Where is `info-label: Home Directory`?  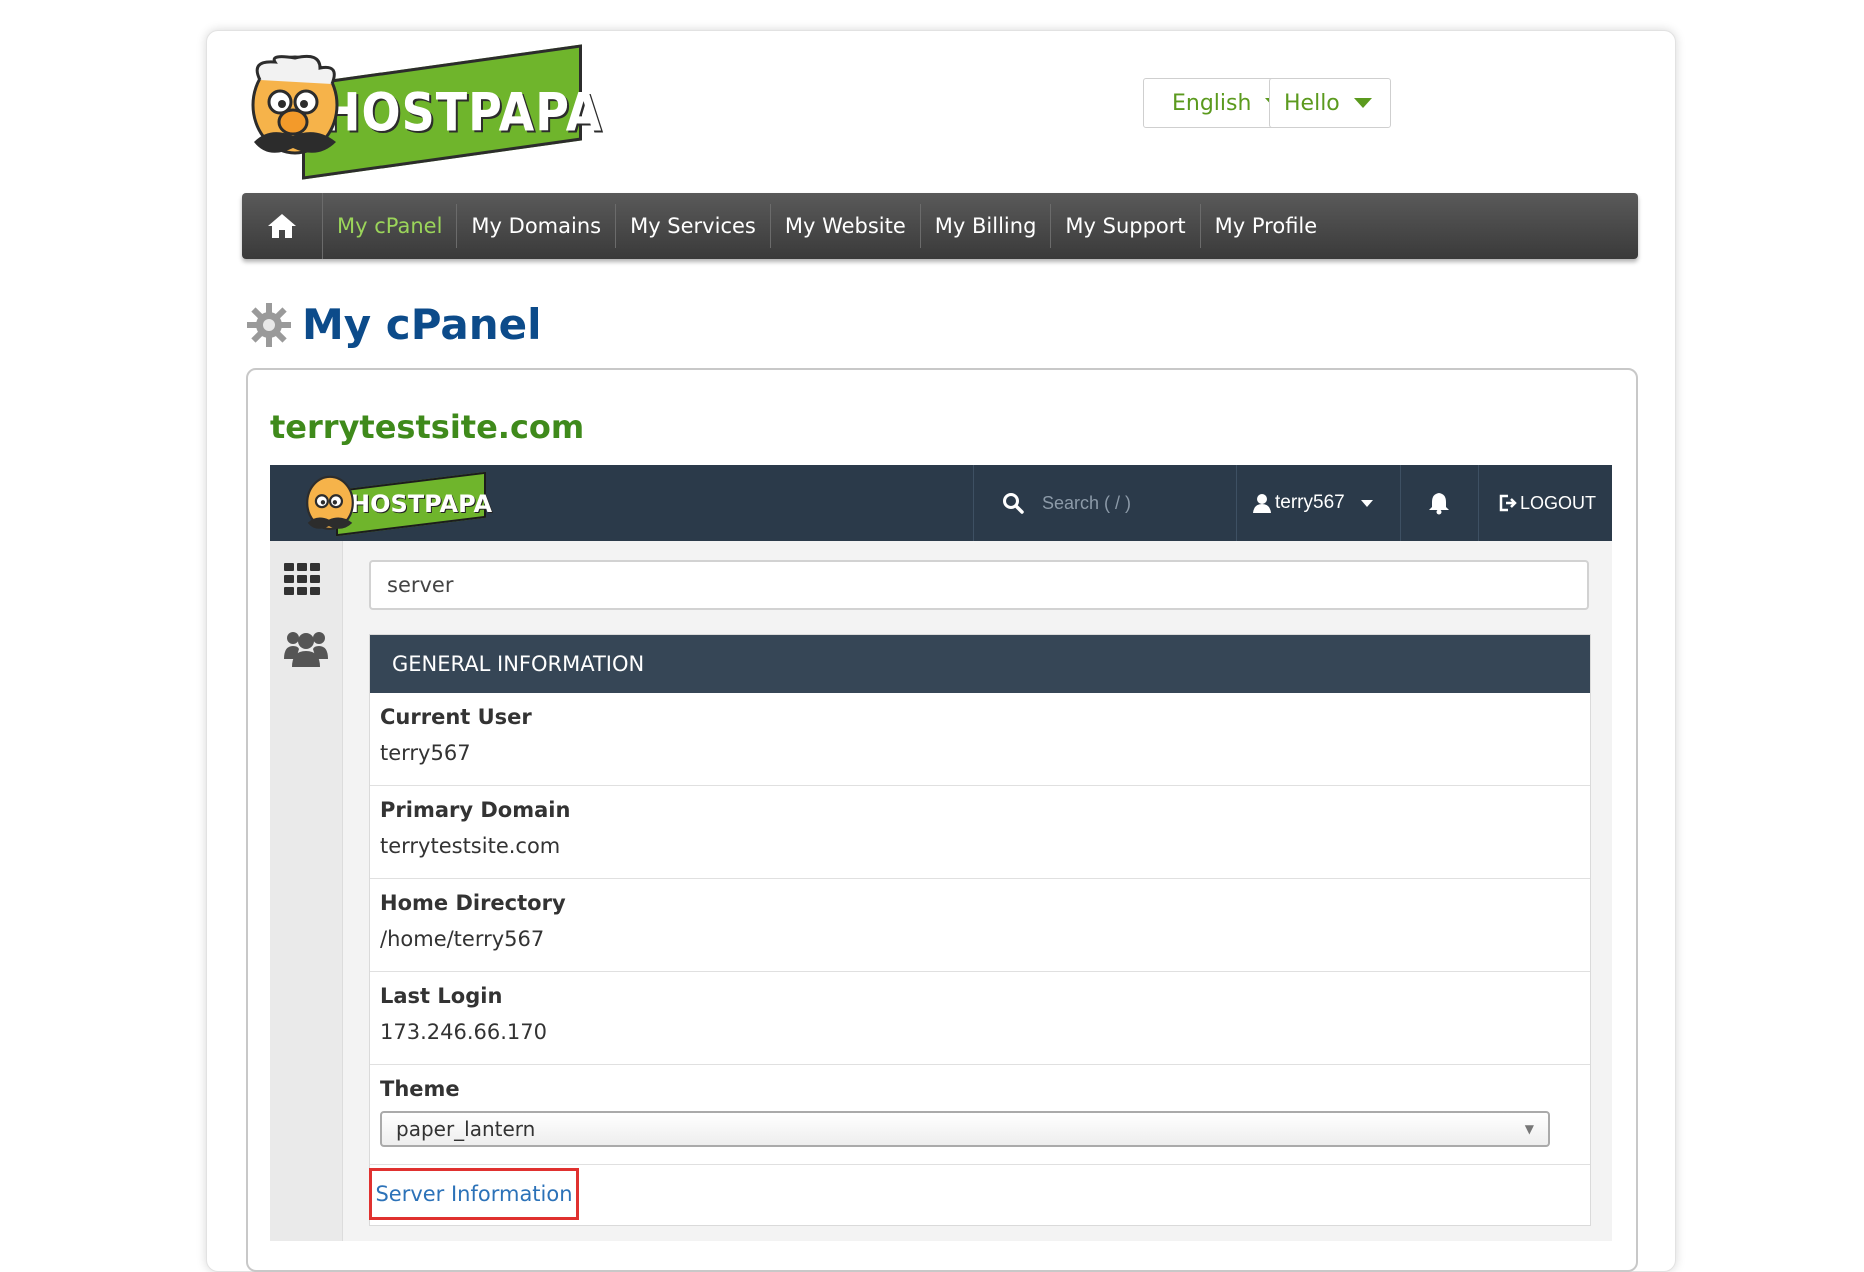 info-label: Home Directory is located at coordinates (473, 903).